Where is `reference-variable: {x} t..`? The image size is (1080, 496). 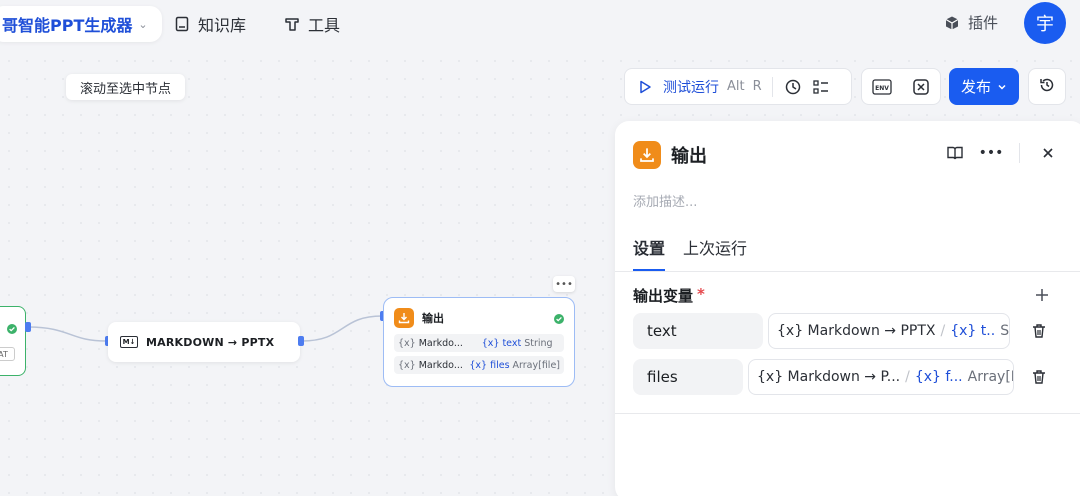 reference-variable: {x} t.. is located at coordinates (973, 331).